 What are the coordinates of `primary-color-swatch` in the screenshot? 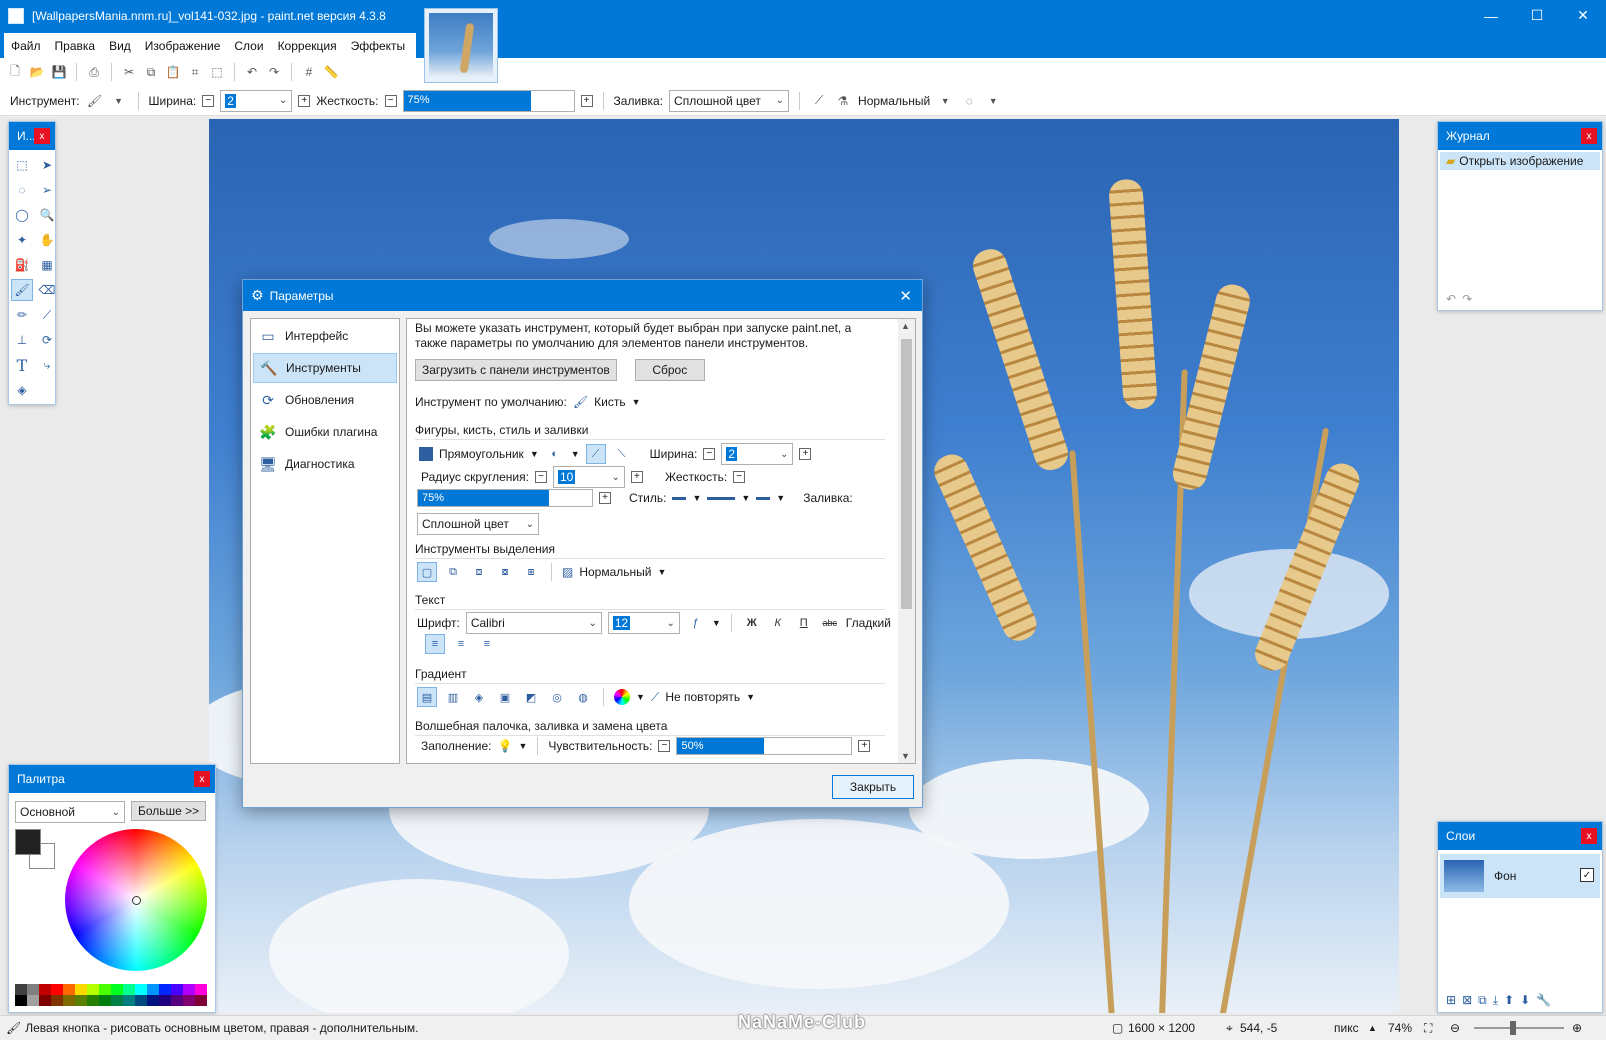 It's located at (28, 842).